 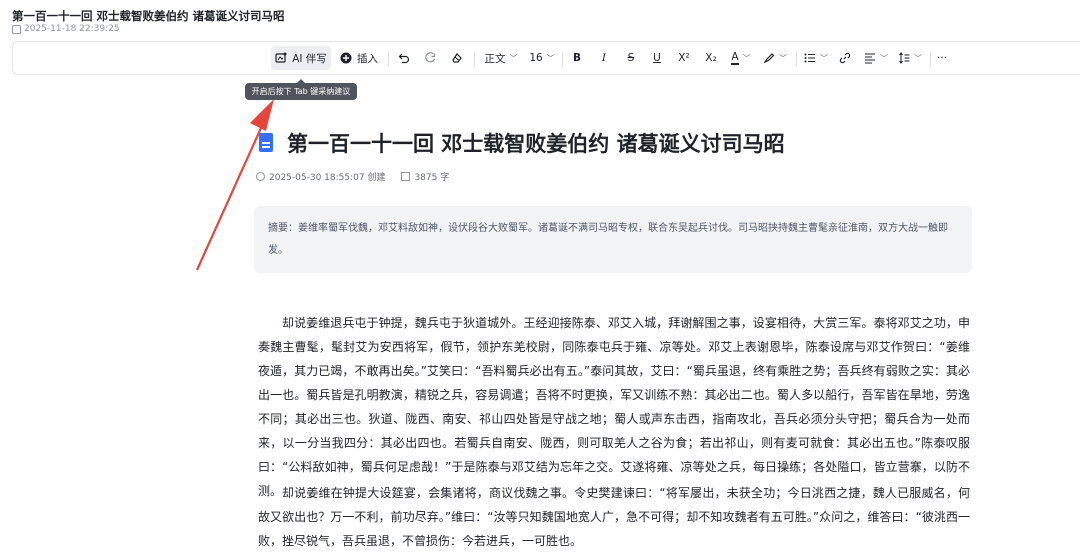 What do you see at coordinates (769, 58) in the screenshot?
I see `highlighter-icon` at bounding box center [769, 58].